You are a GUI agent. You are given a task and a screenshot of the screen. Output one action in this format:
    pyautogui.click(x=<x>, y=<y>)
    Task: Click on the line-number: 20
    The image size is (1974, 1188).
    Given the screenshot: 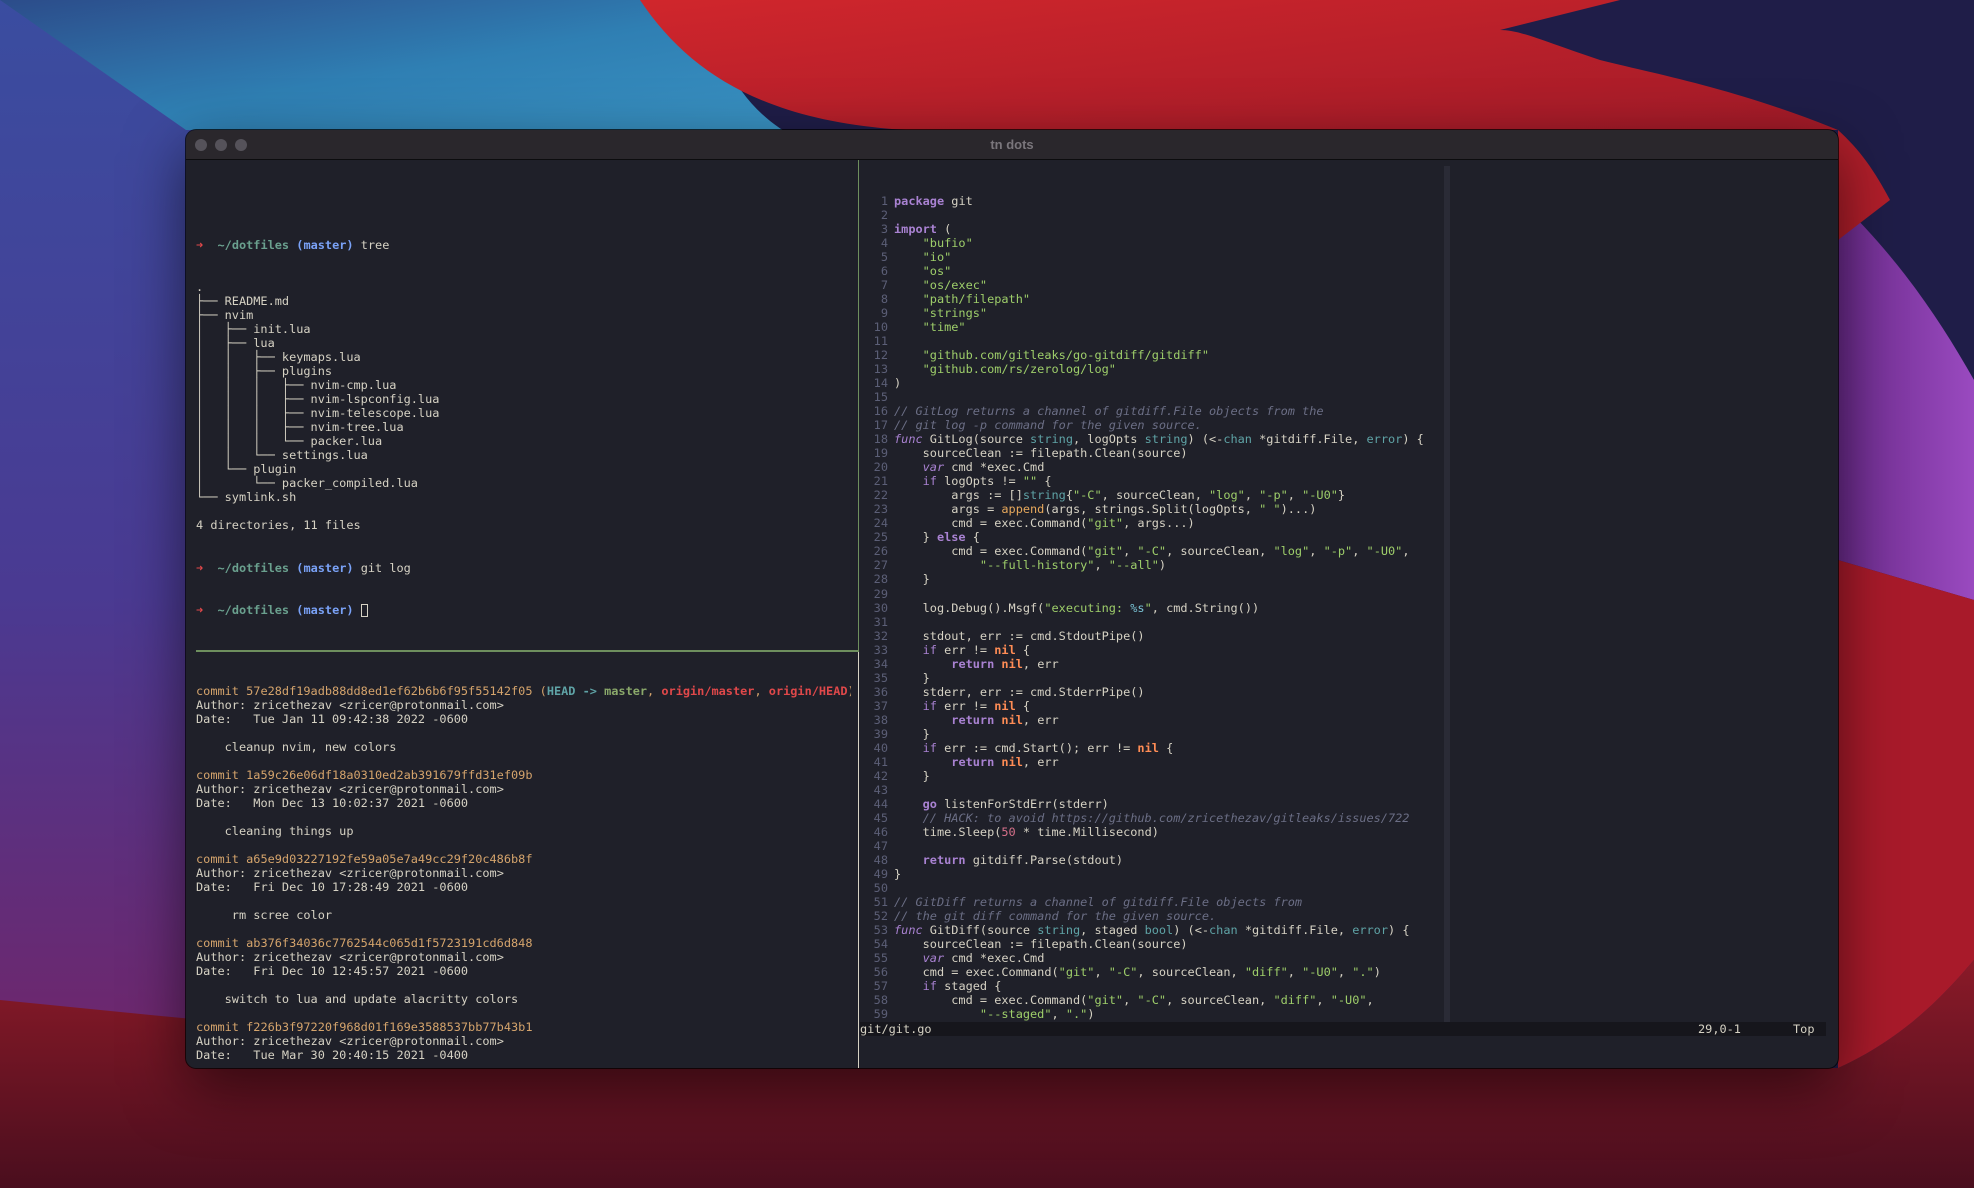 What is the action you would take?
    pyautogui.click(x=880, y=467)
    